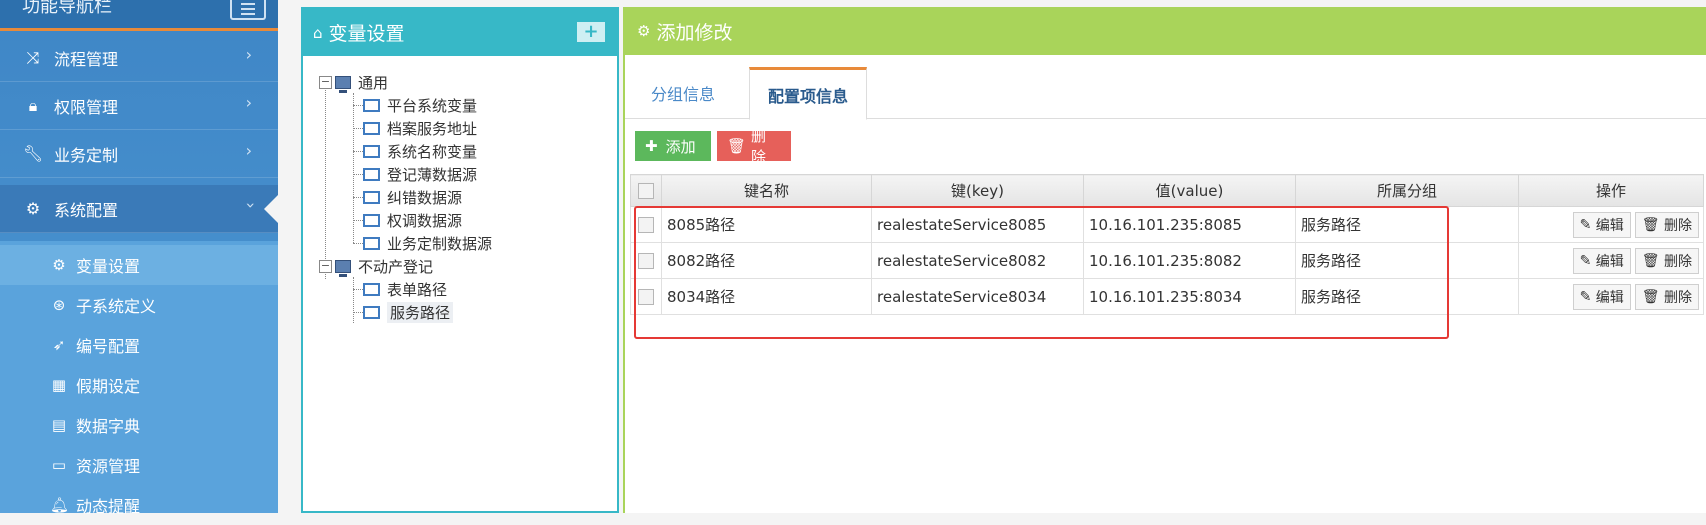 The height and width of the screenshot is (525, 1706). What do you see at coordinates (417, 289) in the screenshot?
I see `tree-item-label: 表单路径` at bounding box center [417, 289].